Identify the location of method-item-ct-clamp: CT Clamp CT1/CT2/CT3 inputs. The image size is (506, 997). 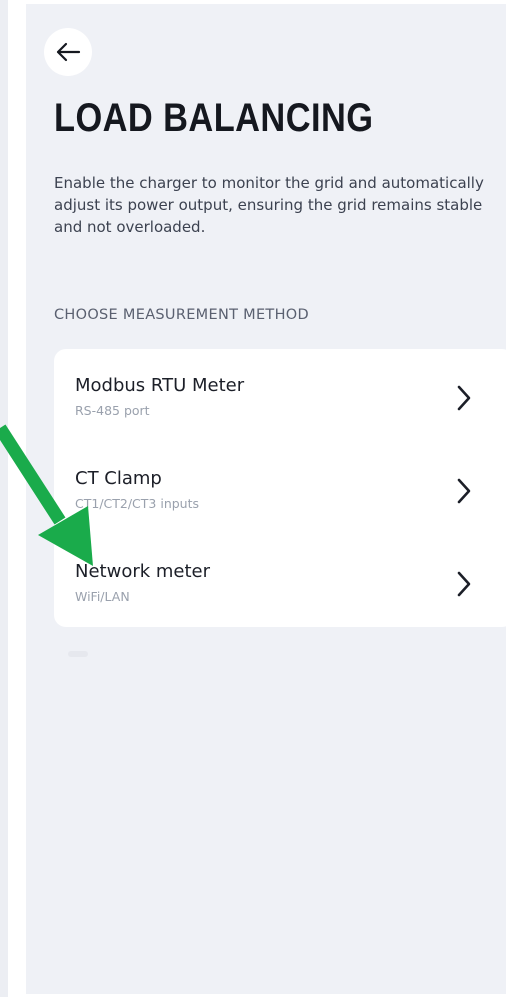
(280, 488).